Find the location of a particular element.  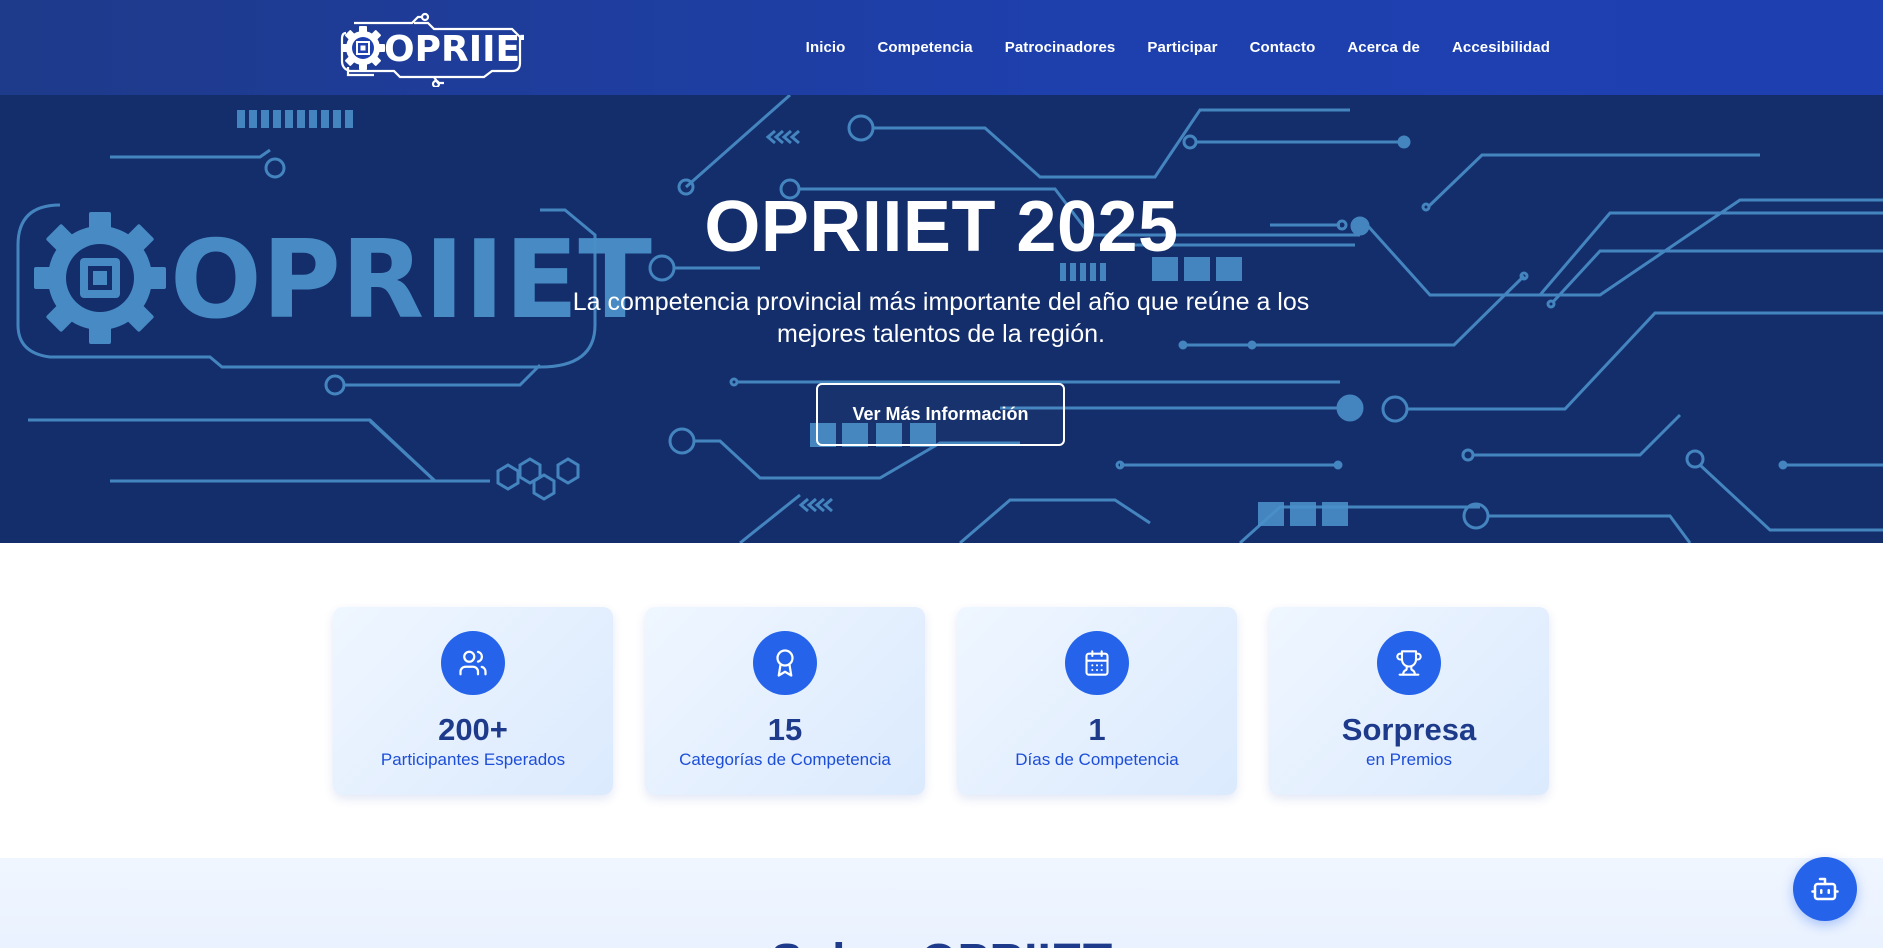

users-icon is located at coordinates (473, 663).